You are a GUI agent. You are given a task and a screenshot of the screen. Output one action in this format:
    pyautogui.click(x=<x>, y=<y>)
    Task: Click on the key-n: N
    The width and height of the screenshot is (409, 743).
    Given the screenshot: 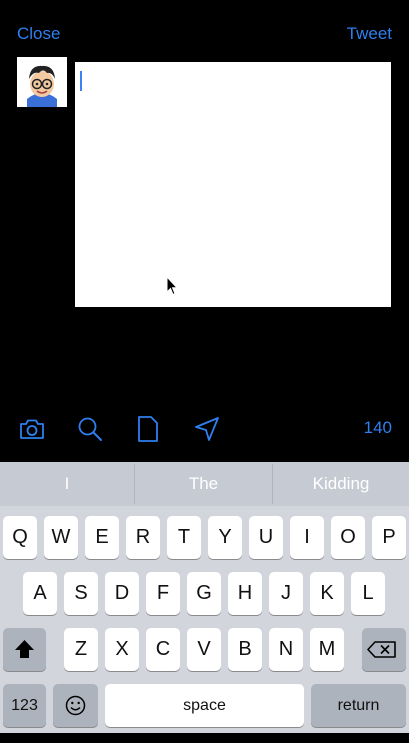 What is the action you would take?
    pyautogui.click(x=286, y=649)
    